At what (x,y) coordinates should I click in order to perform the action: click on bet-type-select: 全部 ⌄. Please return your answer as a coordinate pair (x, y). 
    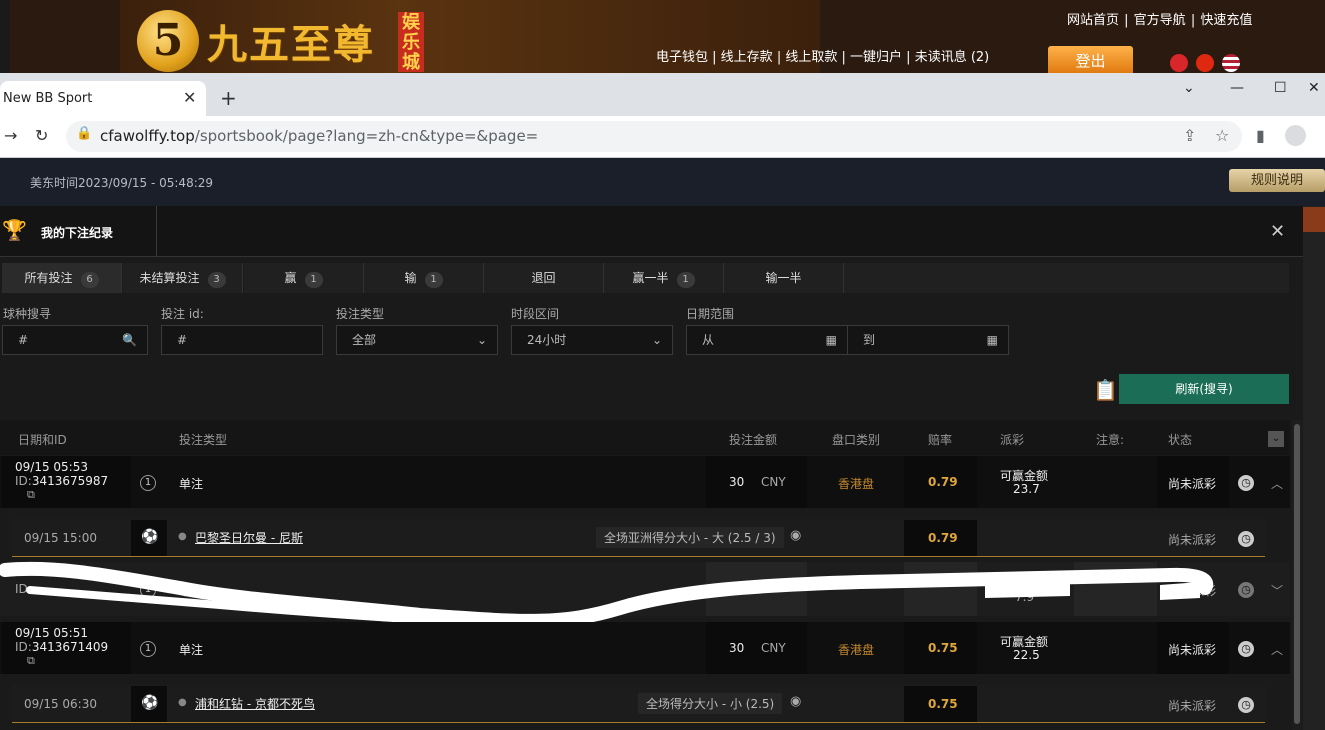
    Looking at the image, I should click on (417, 340).